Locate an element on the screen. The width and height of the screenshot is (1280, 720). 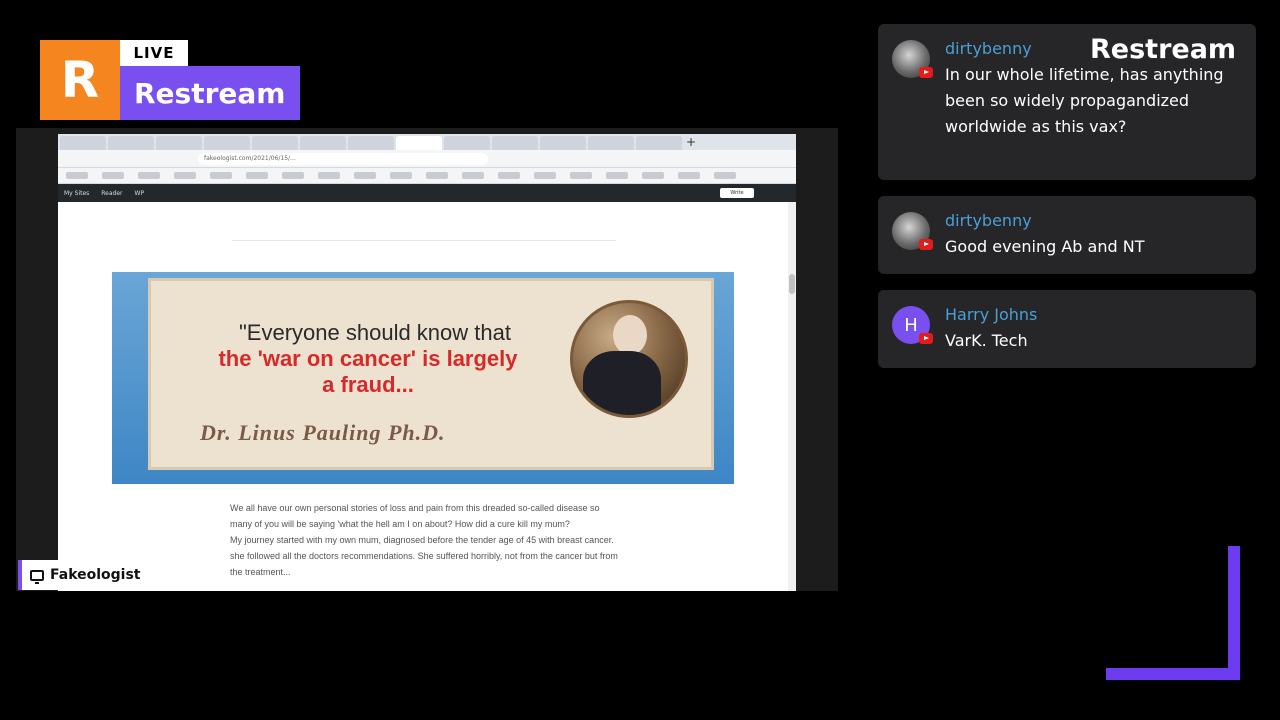
wp-admin-bar: My Sites Reader WP Write is located at coordinates (427, 193).